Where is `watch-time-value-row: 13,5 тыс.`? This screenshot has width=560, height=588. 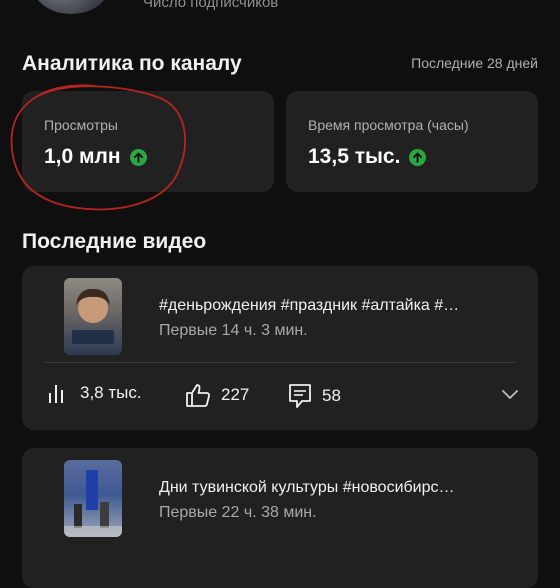
watch-time-value-row: 13,5 тыс. is located at coordinates (367, 157).